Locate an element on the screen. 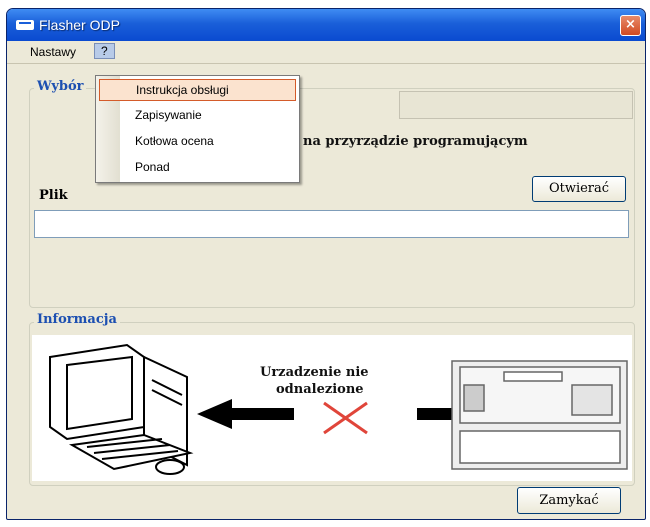 Image resolution: width=650 pixels, height=527 pixels. menu-nastawy: Nastawy is located at coordinates (53, 52).